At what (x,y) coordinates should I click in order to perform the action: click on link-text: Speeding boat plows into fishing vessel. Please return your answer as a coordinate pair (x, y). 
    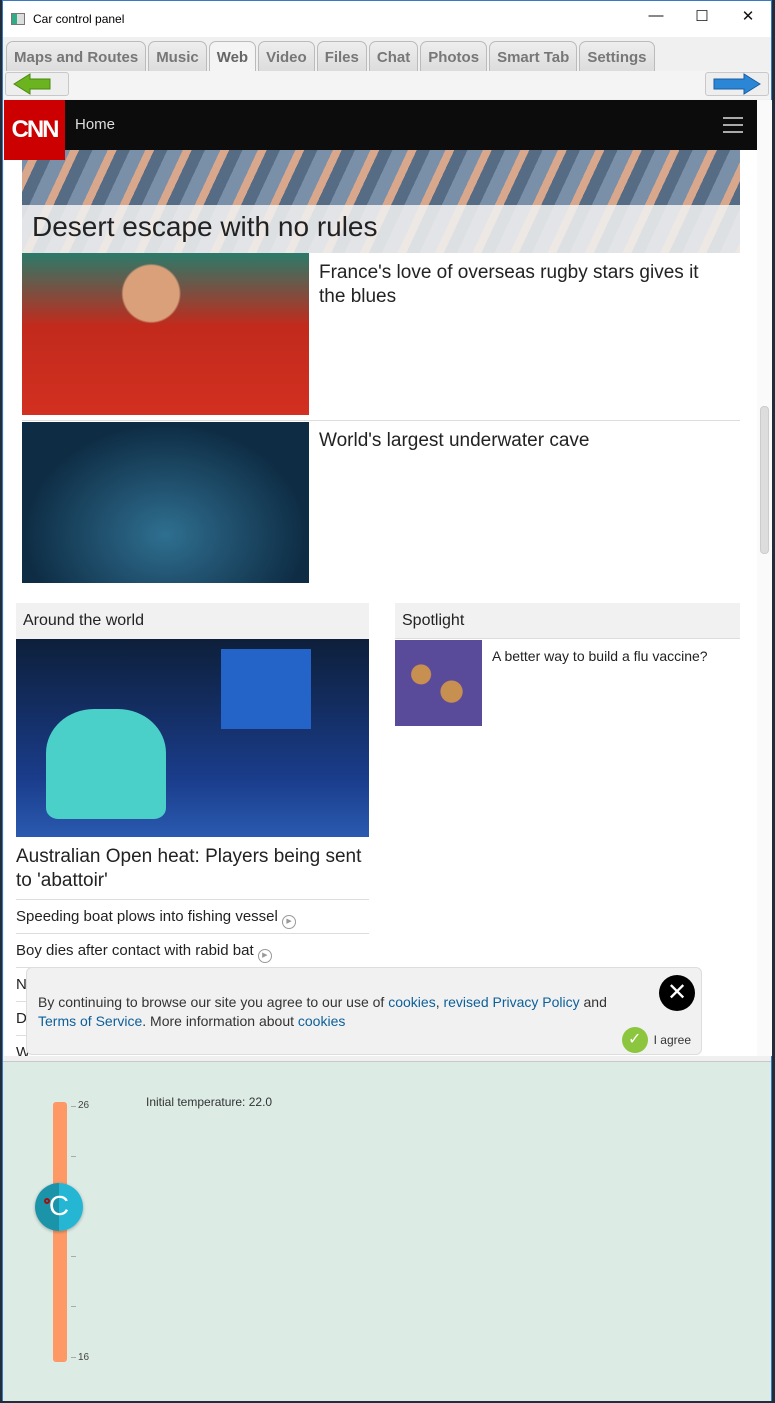
    Looking at the image, I should click on (147, 916).